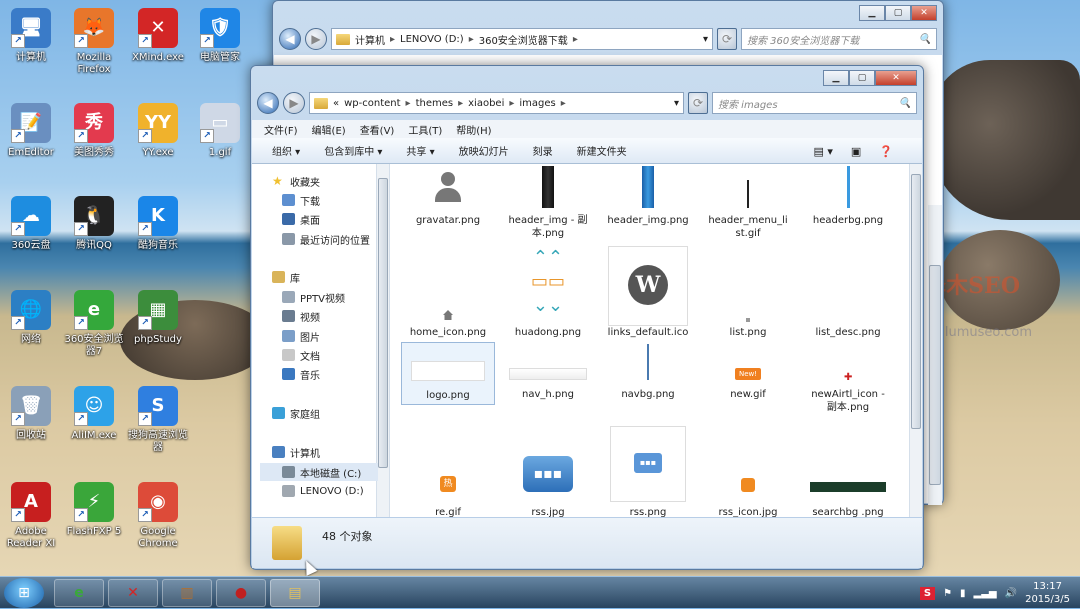 This screenshot has width=1080, height=609. Describe the element at coordinates (748, 292) in the screenshot. I see `file-item: list.png` at that location.